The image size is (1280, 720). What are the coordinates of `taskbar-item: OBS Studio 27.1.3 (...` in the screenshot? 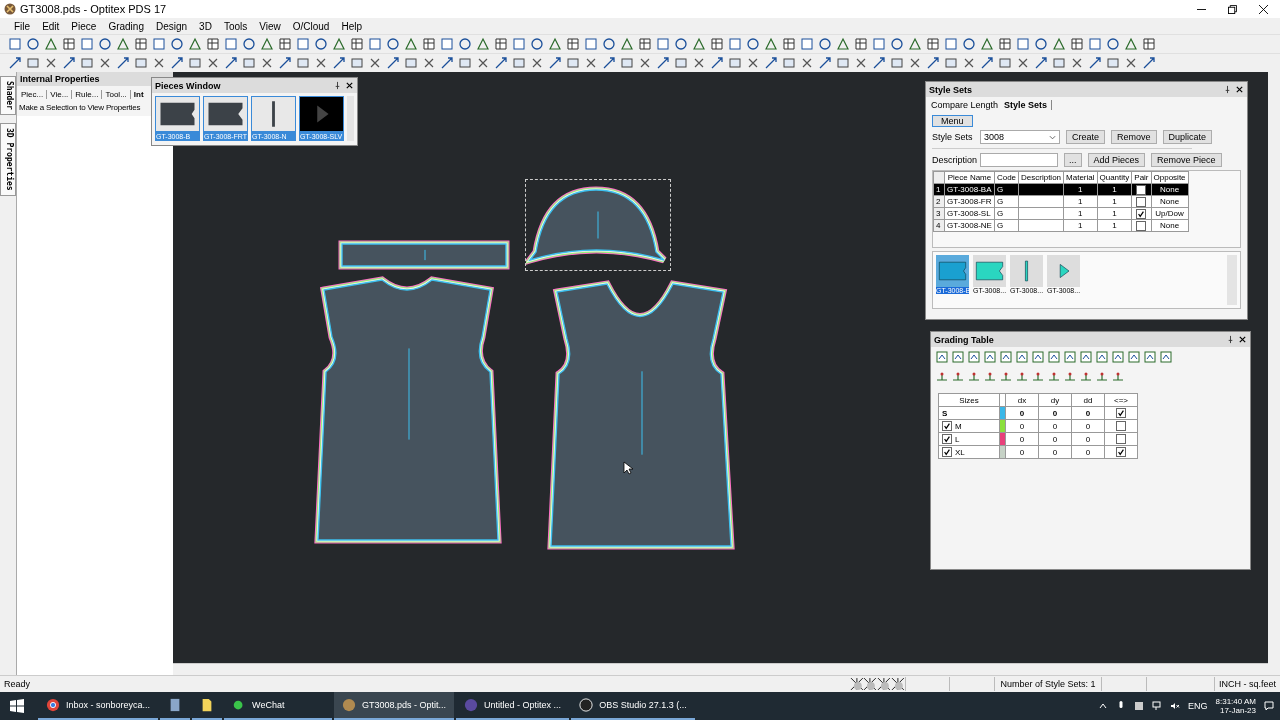 It's located at (633, 706).